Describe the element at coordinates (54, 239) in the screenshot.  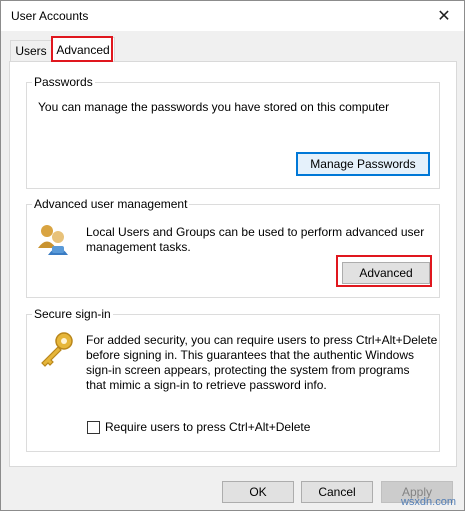
I see `users-group-icon` at that location.